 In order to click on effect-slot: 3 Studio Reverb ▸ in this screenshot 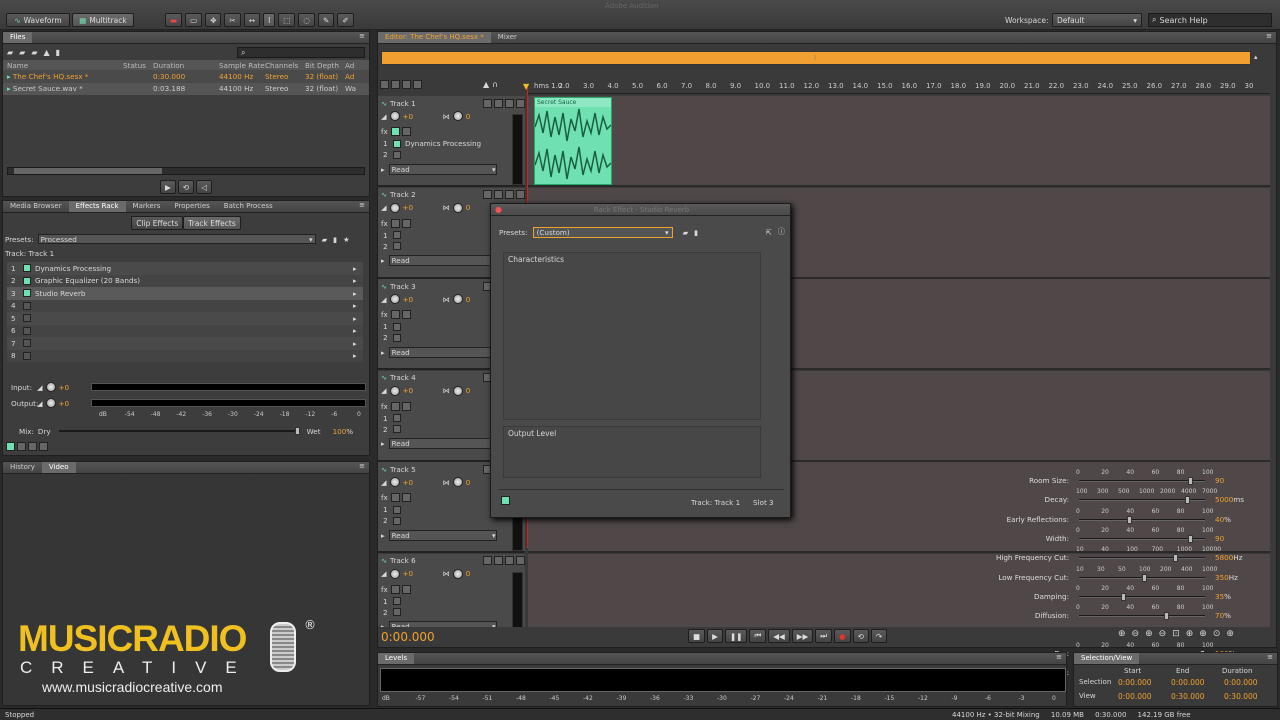, I will do `click(185, 293)`.